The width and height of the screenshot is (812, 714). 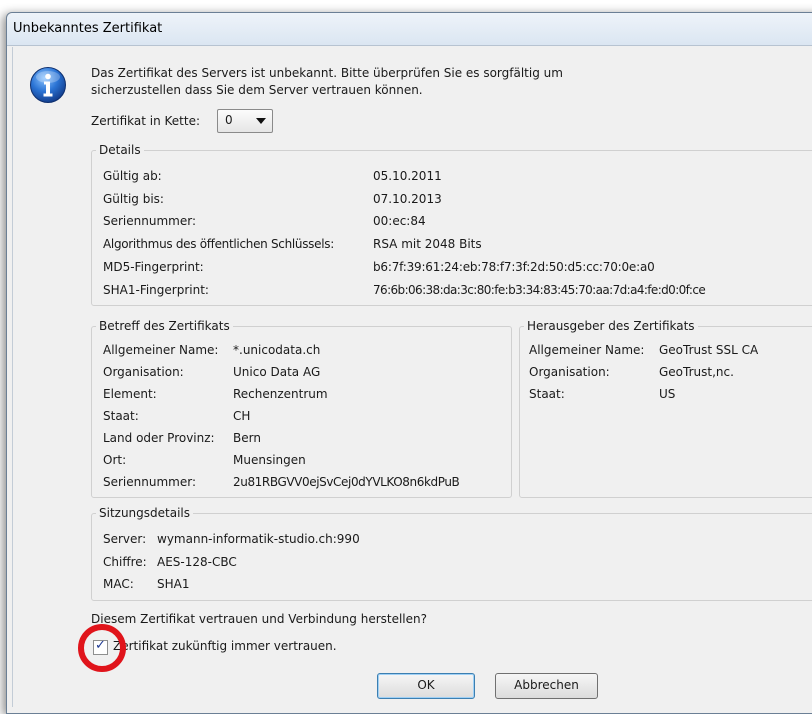 I want to click on subject-value-city: Muensingen, so click(x=269, y=460).